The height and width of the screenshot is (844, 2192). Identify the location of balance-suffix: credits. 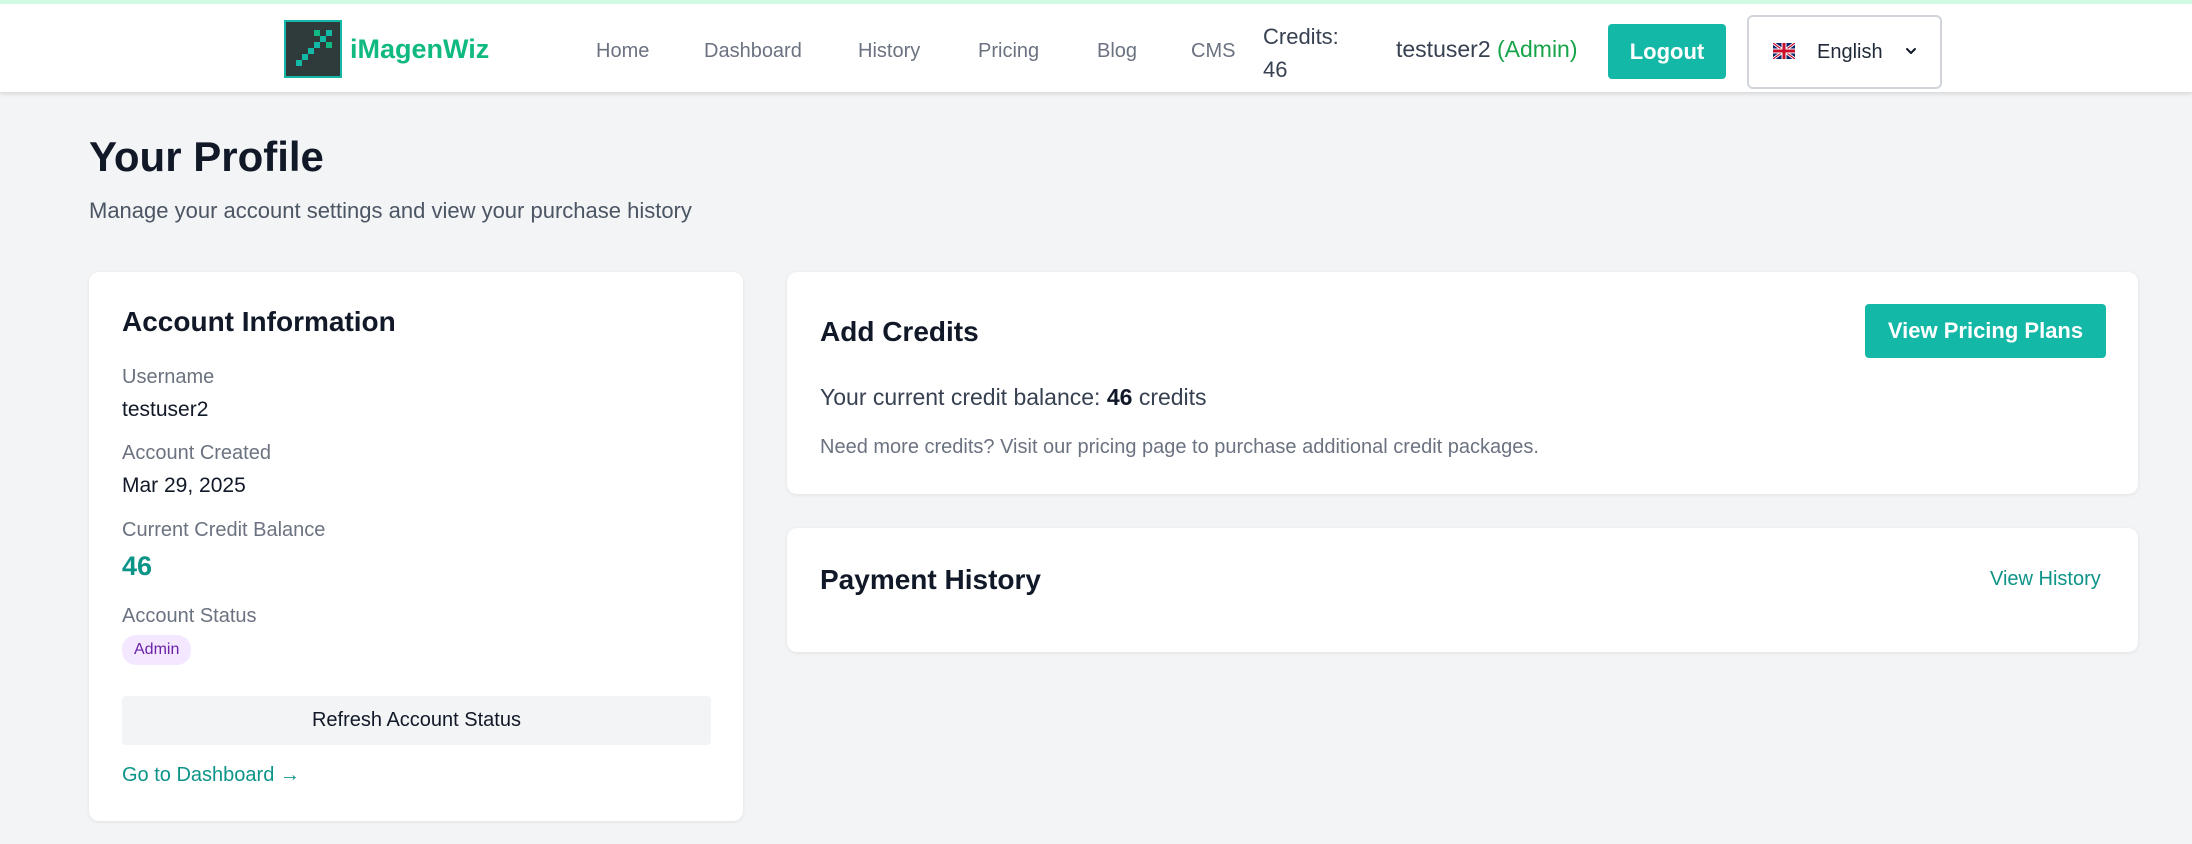
(1172, 397).